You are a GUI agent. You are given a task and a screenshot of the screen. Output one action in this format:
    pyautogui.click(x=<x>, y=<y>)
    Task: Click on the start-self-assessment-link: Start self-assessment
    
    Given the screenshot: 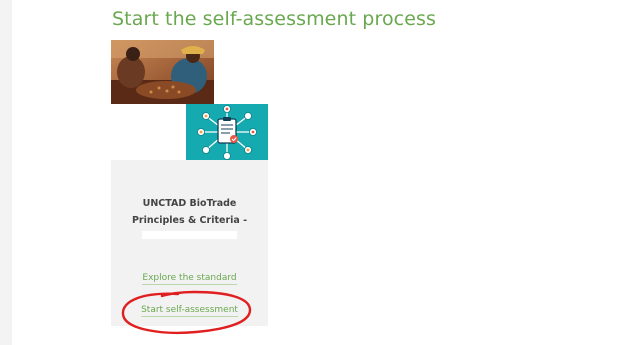 What is the action you would take?
    pyautogui.click(x=189, y=311)
    